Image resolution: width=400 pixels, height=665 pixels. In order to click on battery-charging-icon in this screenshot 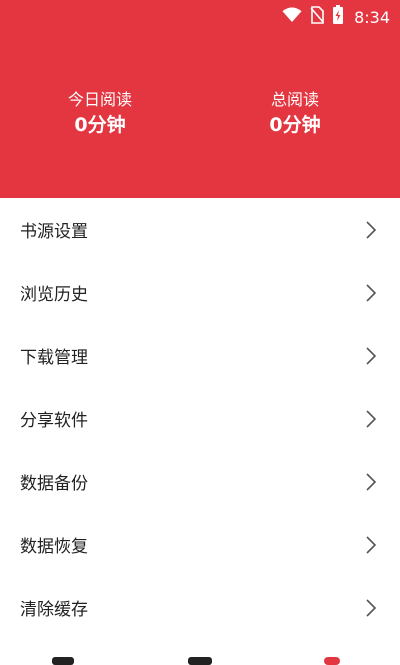, I will do `click(338, 17)`.